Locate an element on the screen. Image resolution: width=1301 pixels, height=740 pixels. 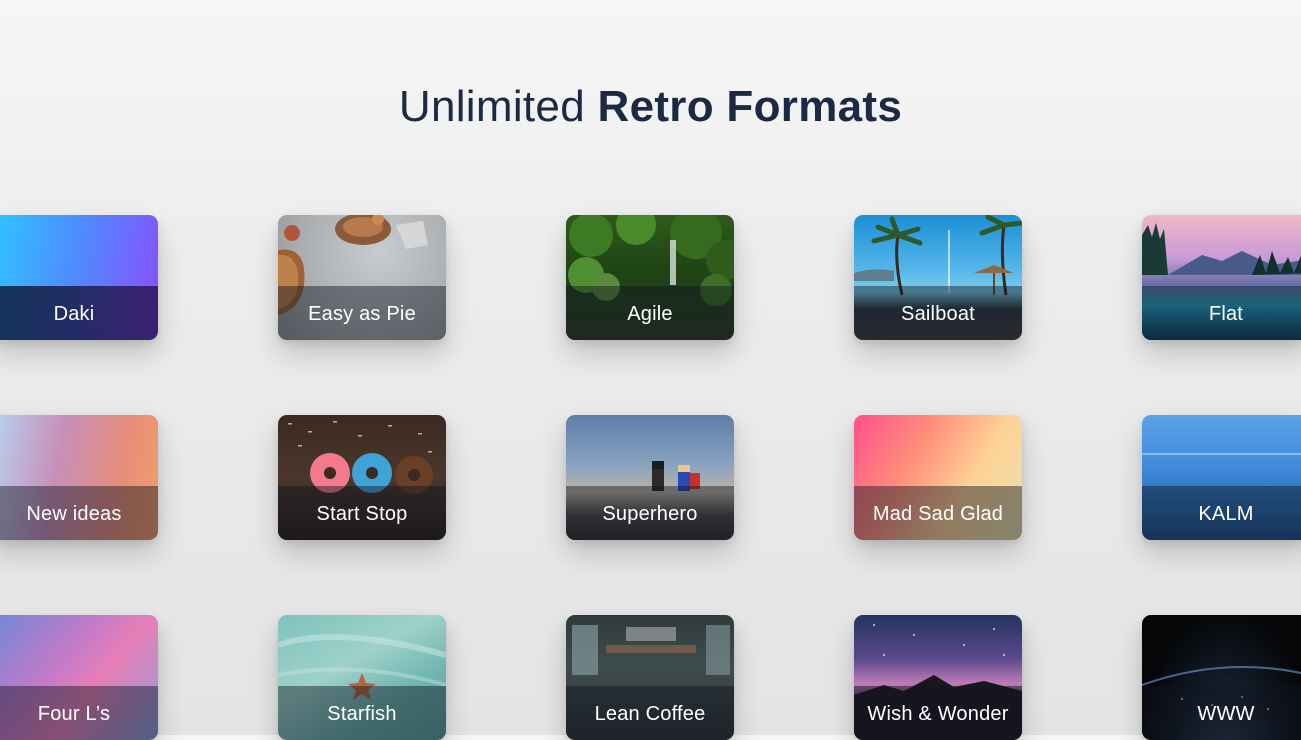
card-label: WWW is located at coordinates (1221, 713).